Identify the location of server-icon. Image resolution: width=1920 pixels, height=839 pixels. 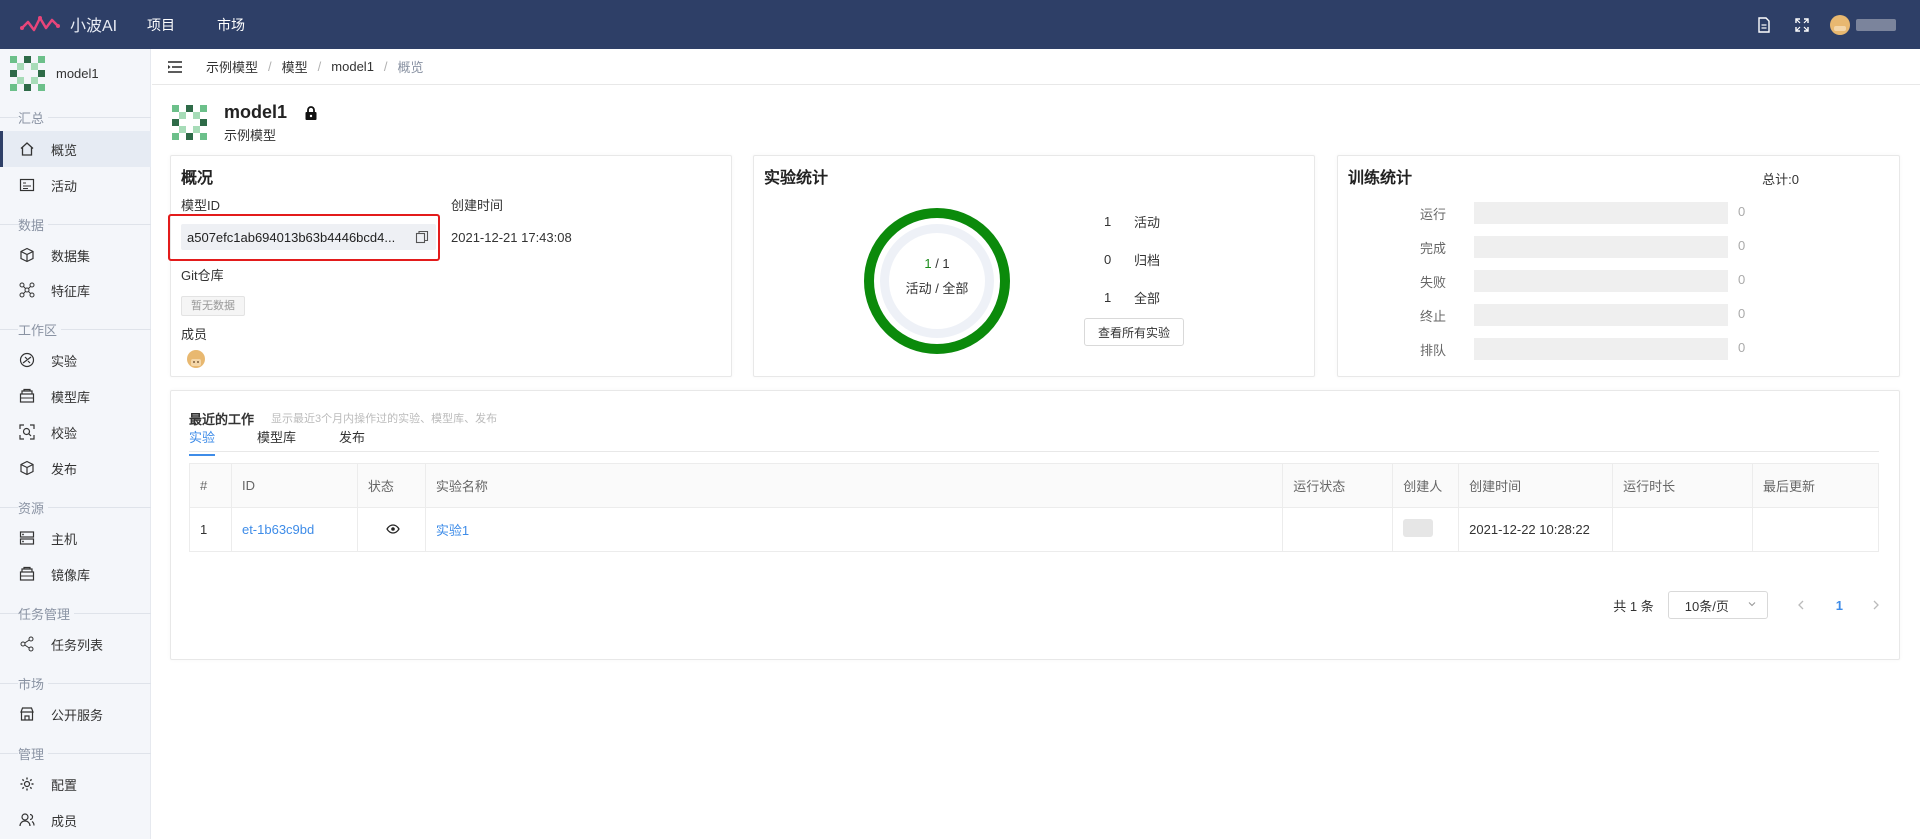
(27, 538).